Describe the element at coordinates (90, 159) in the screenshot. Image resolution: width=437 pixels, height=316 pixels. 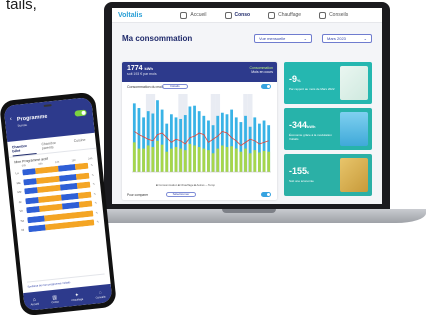
I see `hour-tick: 24h` at that location.